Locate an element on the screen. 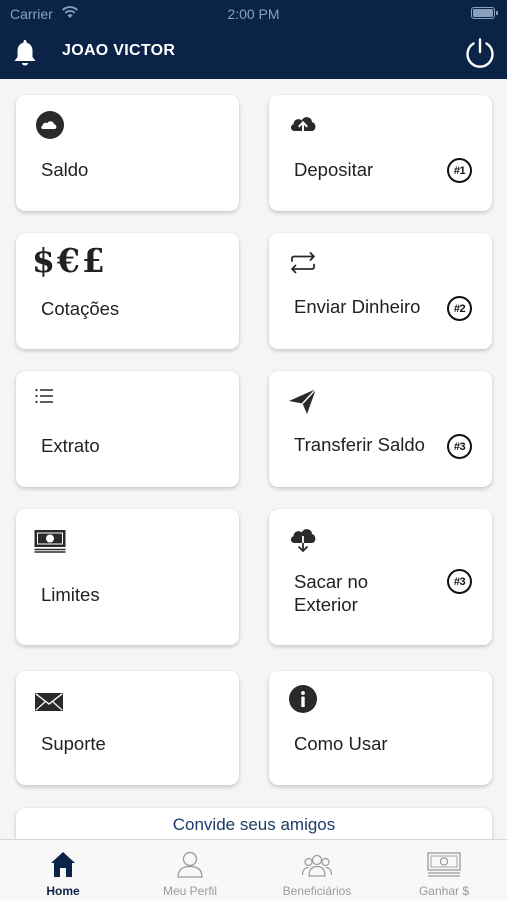 This screenshot has width=507, height=900. invite-friends-button: Convide seus amigos is located at coordinates (254, 823).